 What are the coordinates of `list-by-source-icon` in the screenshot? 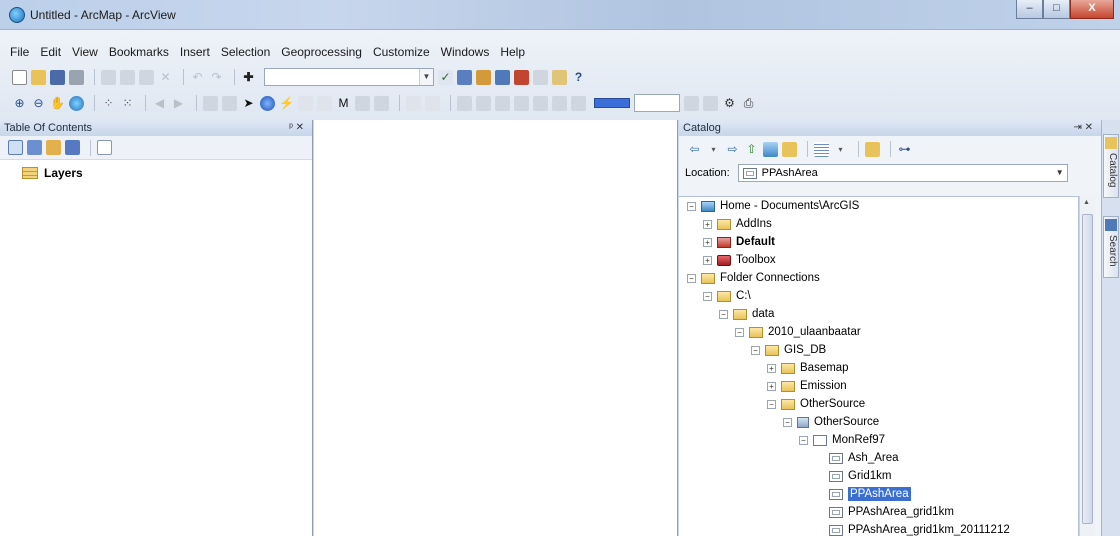 It's located at (34, 147).